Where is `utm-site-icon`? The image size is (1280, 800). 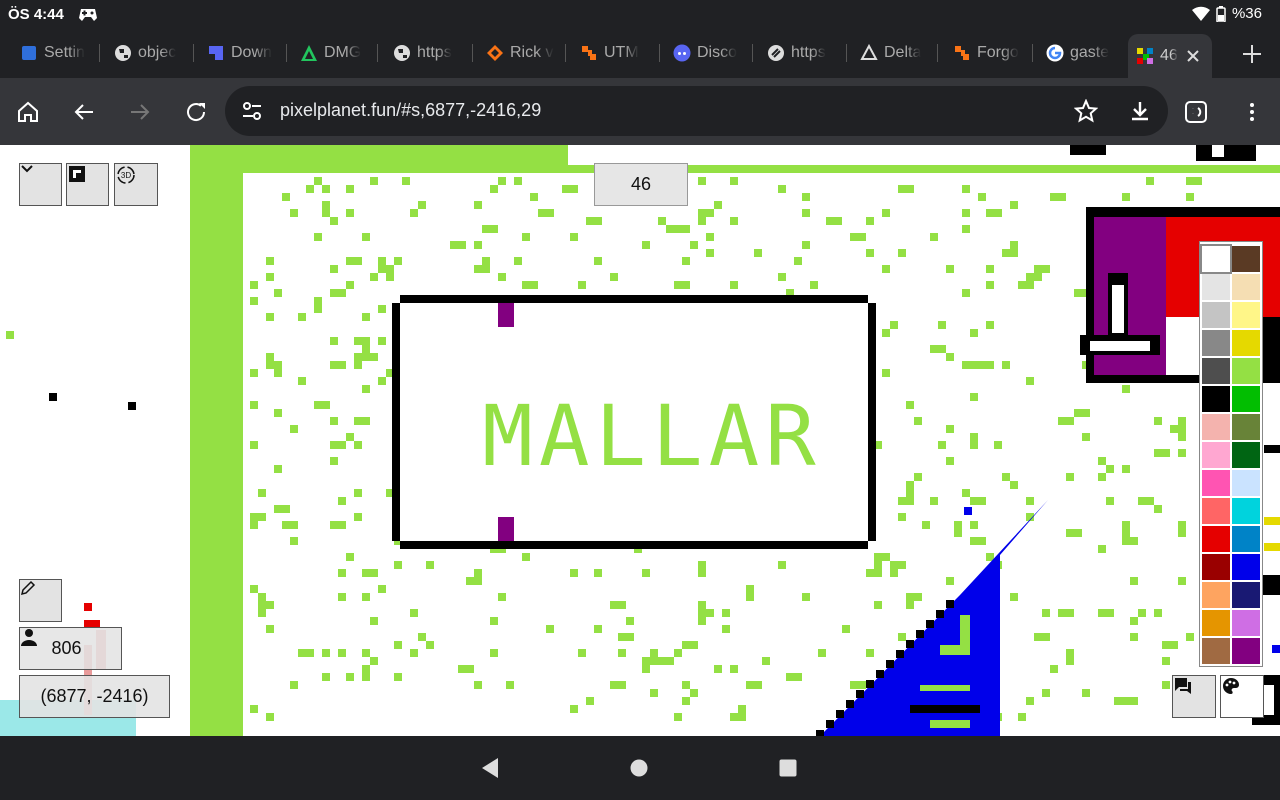 utm-site-icon is located at coordinates (589, 53).